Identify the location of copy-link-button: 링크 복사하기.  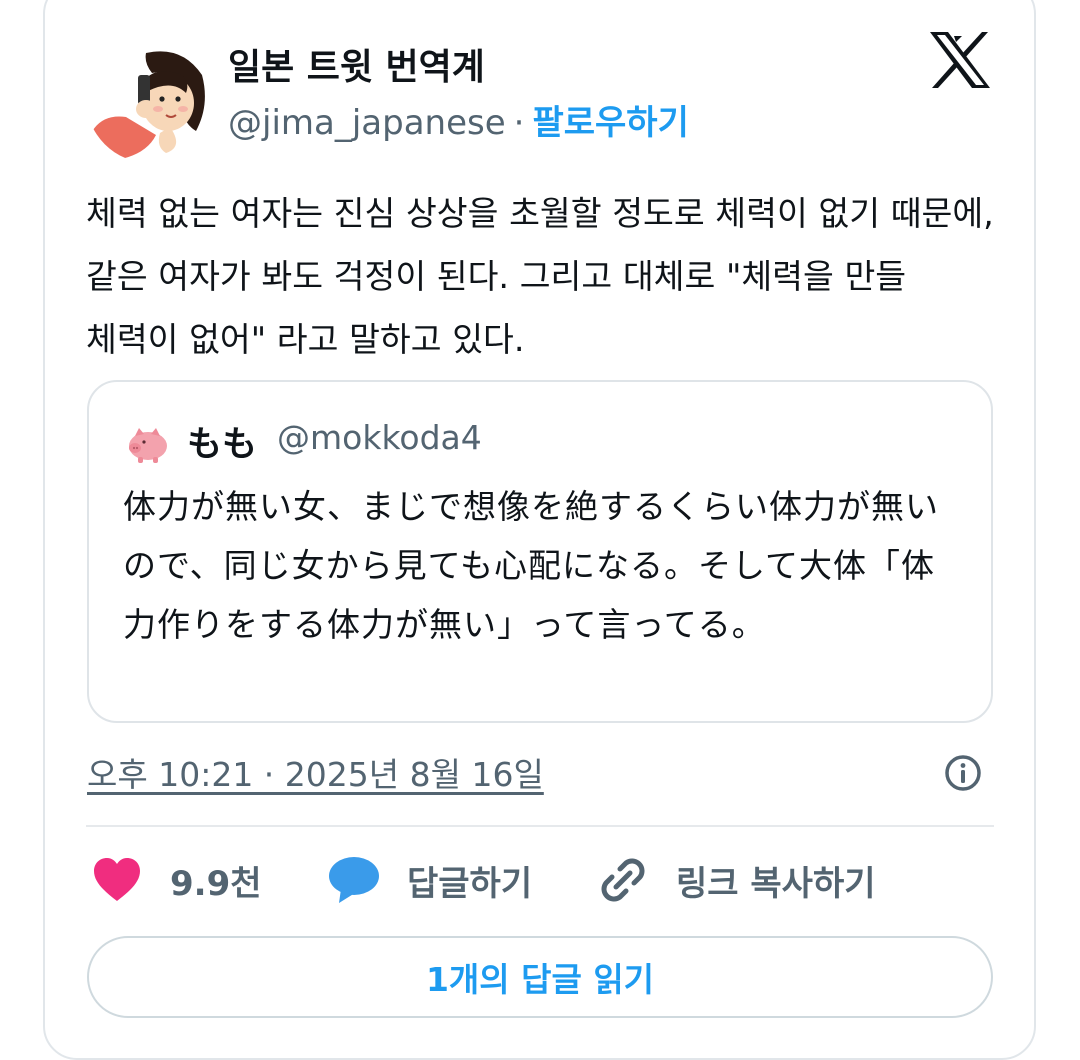
(737, 880).